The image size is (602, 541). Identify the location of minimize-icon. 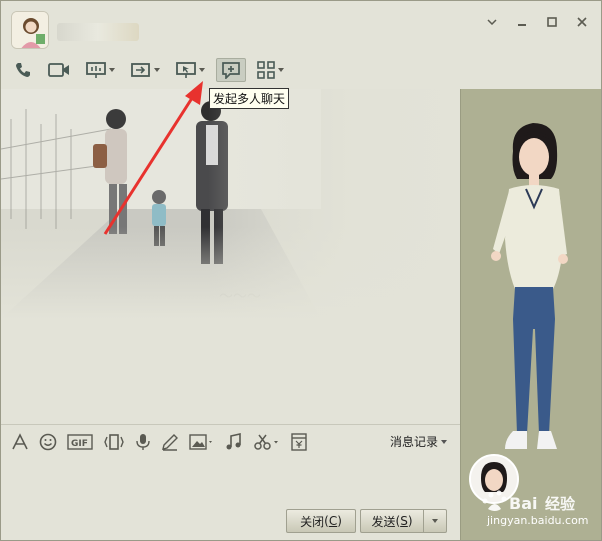
(522, 22).